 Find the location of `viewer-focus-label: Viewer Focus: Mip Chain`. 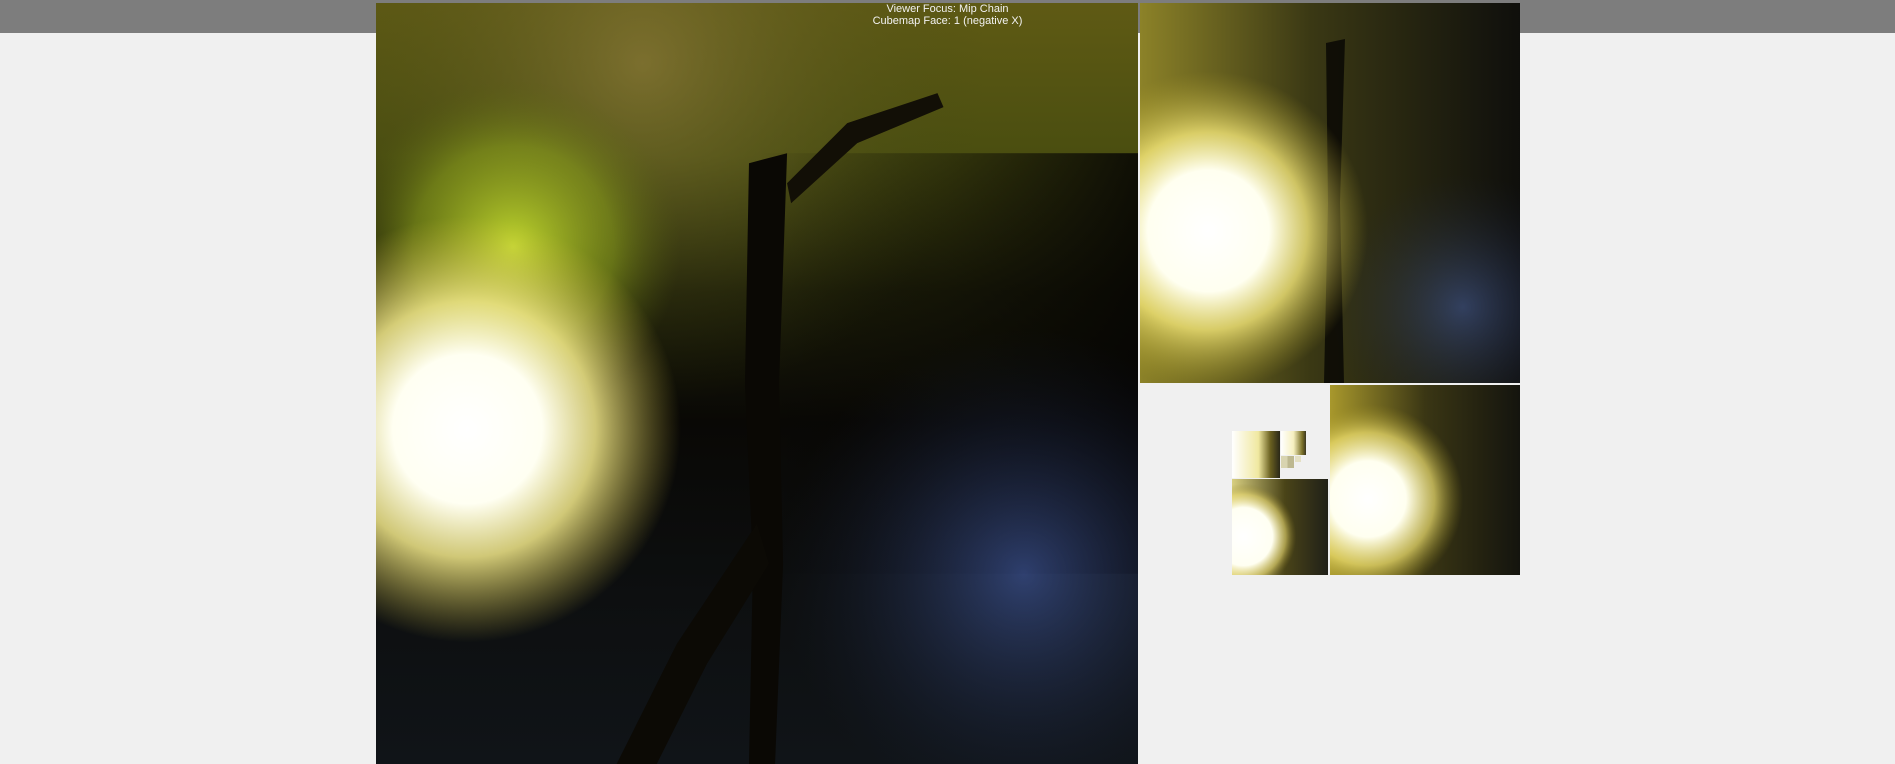

viewer-focus-label: Viewer Focus: Mip Chain is located at coordinates (947, 9).